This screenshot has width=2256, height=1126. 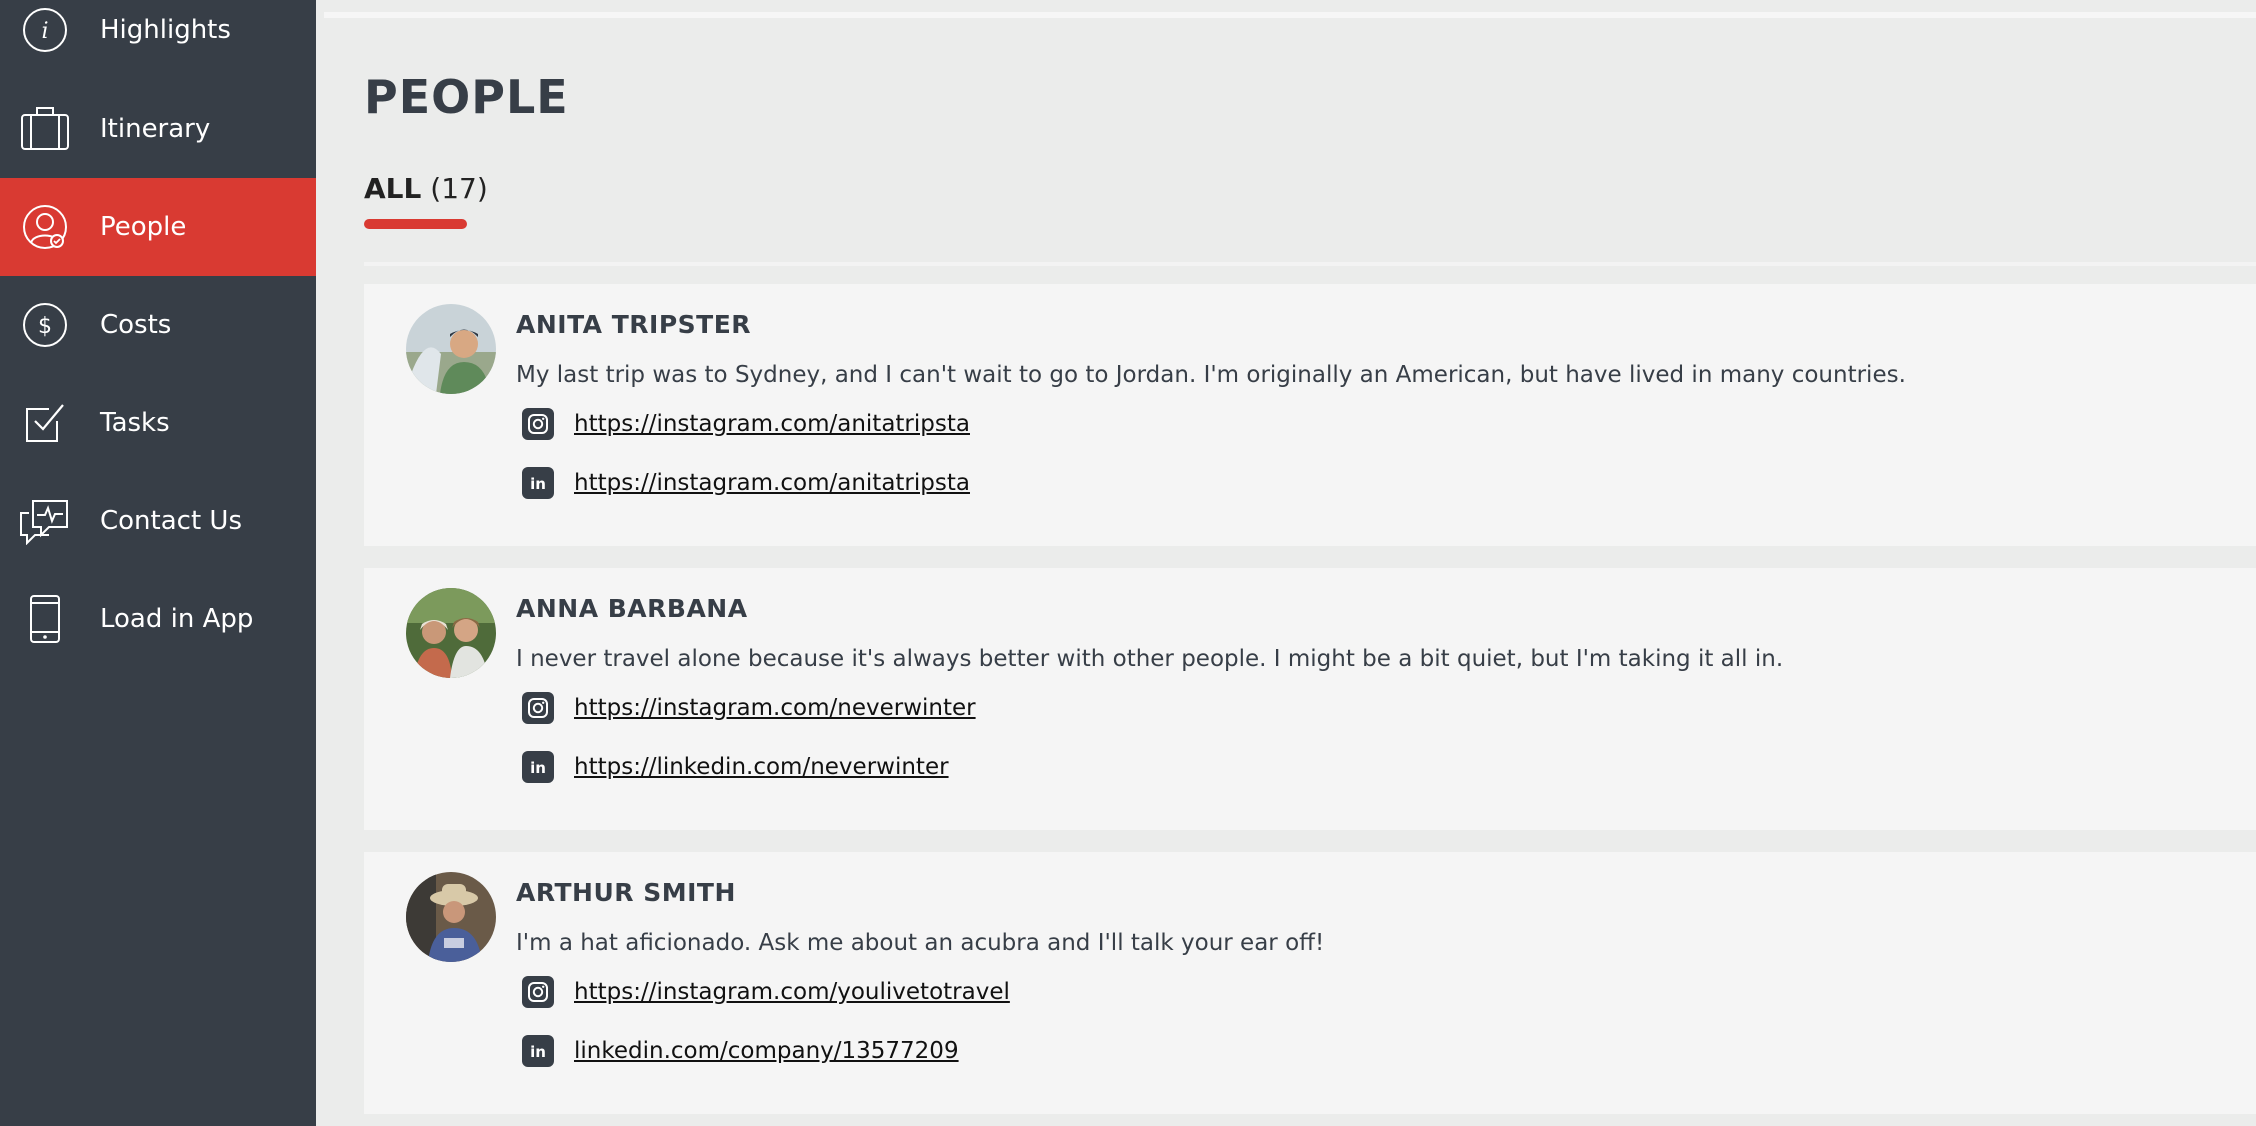 What do you see at coordinates (634, 324) in the screenshot?
I see `person-name: ANITA TRIPSTER` at bounding box center [634, 324].